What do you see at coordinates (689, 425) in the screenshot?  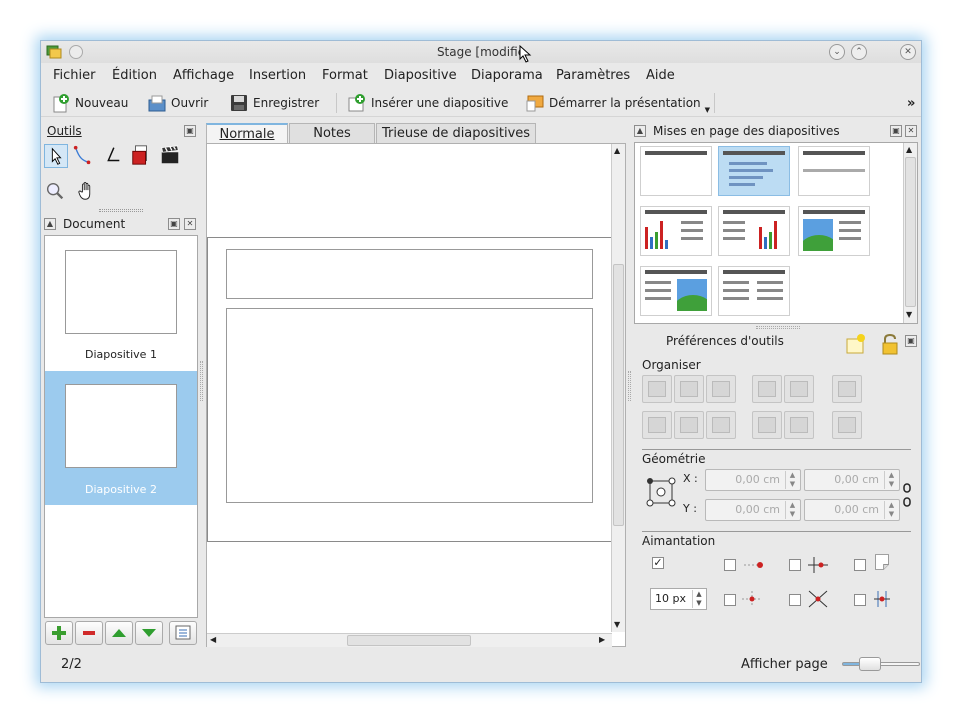 I see `align-middle-button` at bounding box center [689, 425].